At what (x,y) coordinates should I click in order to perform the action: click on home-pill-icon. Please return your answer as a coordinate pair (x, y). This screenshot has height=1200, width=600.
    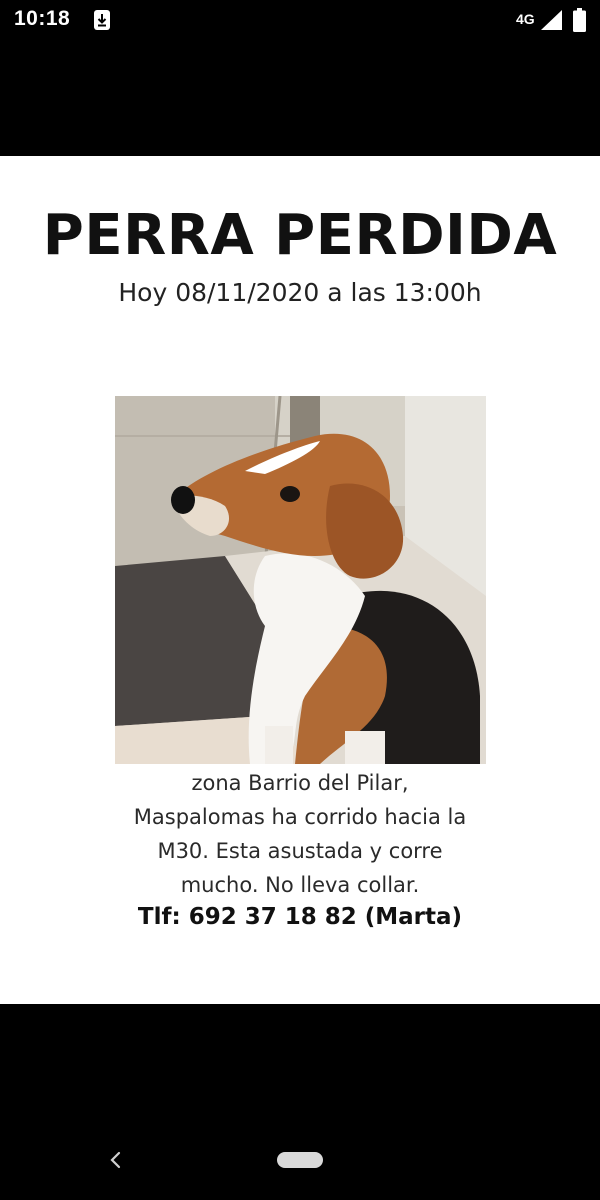
    Looking at the image, I should click on (300, 1160).